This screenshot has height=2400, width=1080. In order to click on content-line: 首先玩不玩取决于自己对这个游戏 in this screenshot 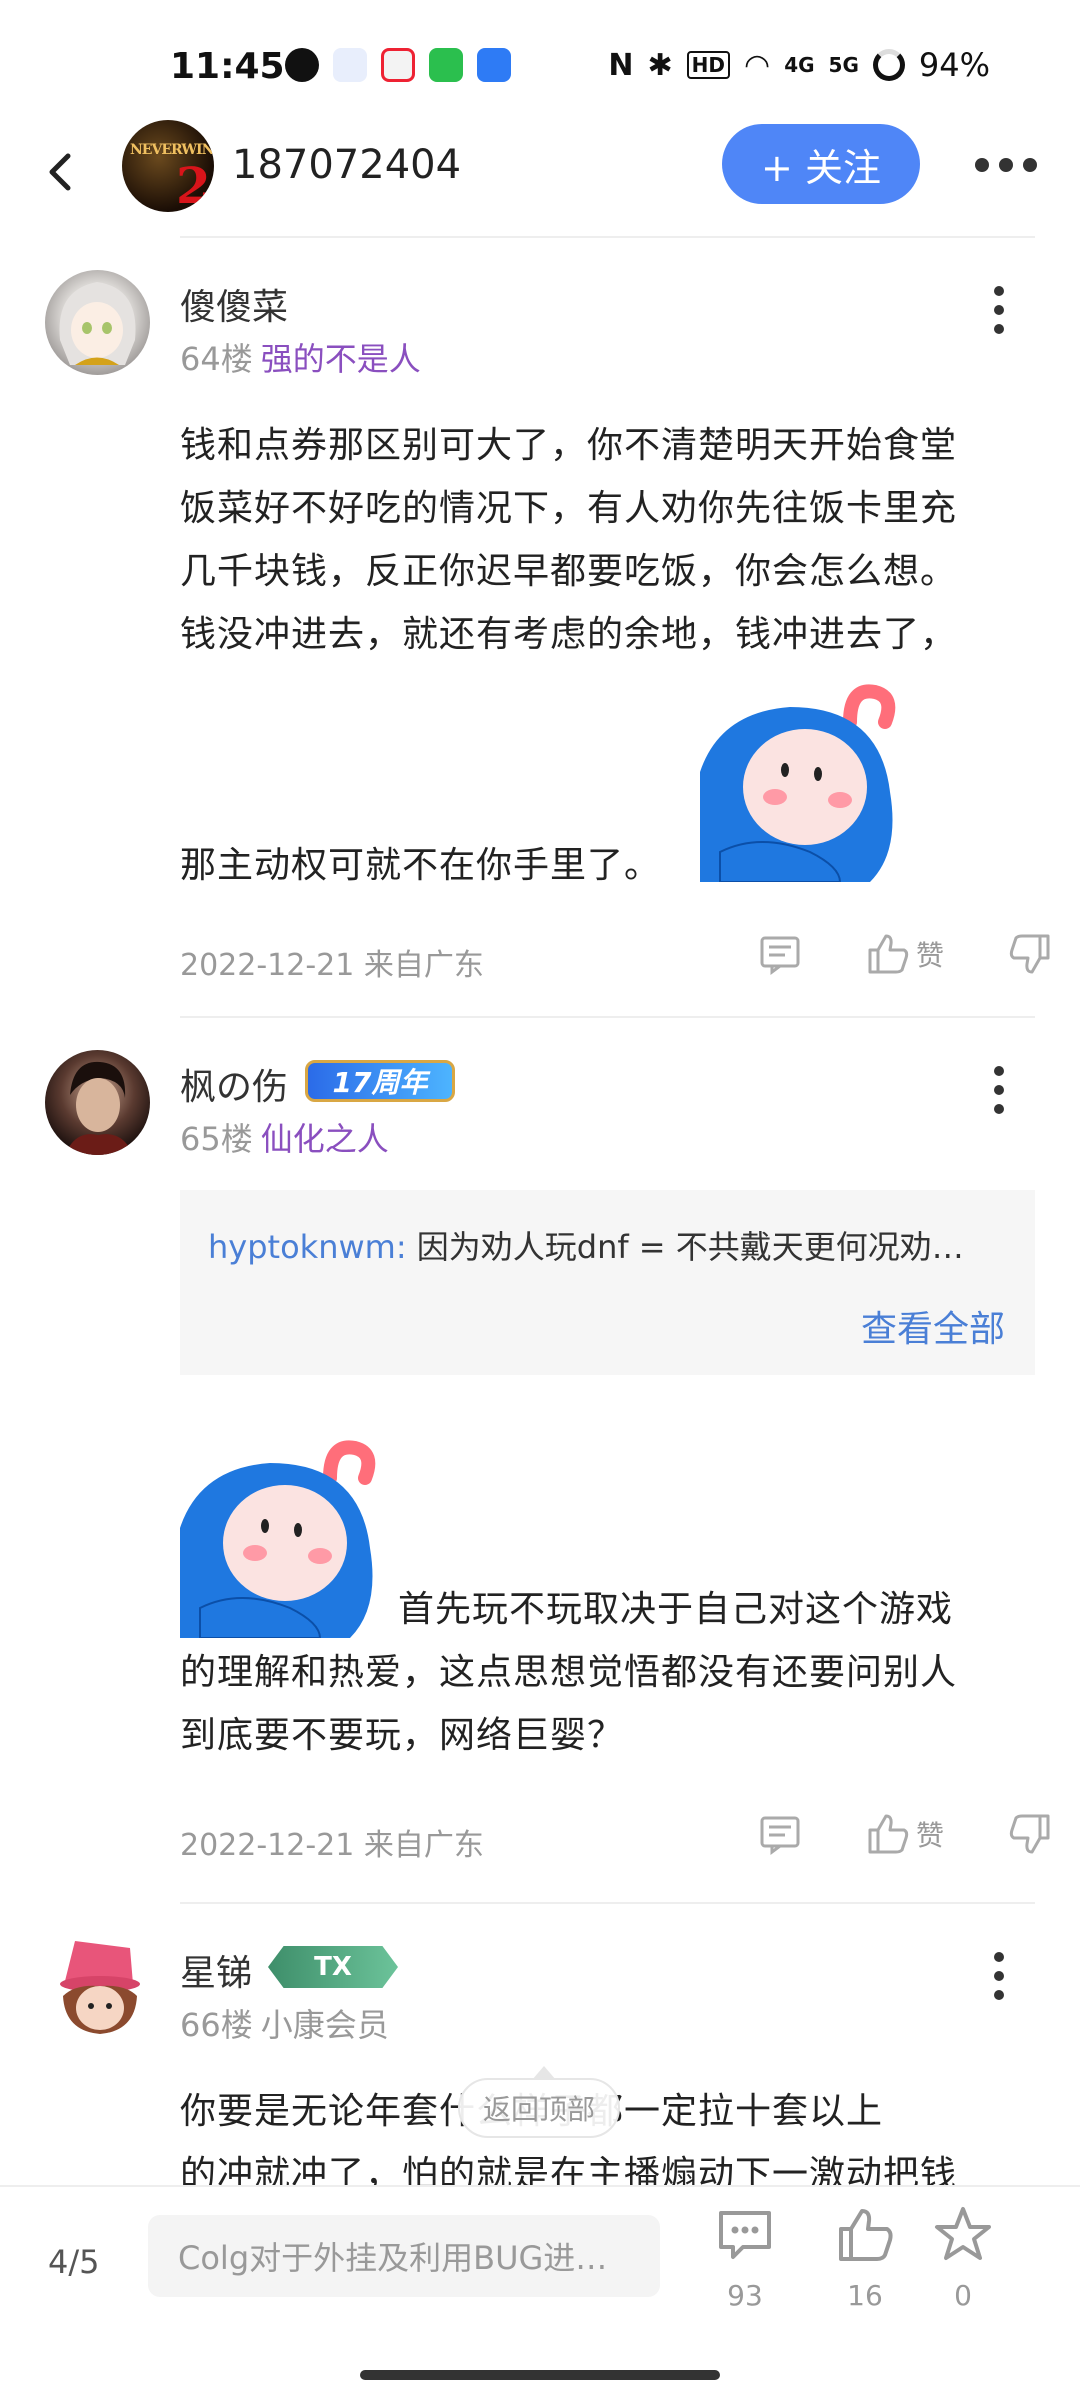, I will do `click(676, 1609)`.